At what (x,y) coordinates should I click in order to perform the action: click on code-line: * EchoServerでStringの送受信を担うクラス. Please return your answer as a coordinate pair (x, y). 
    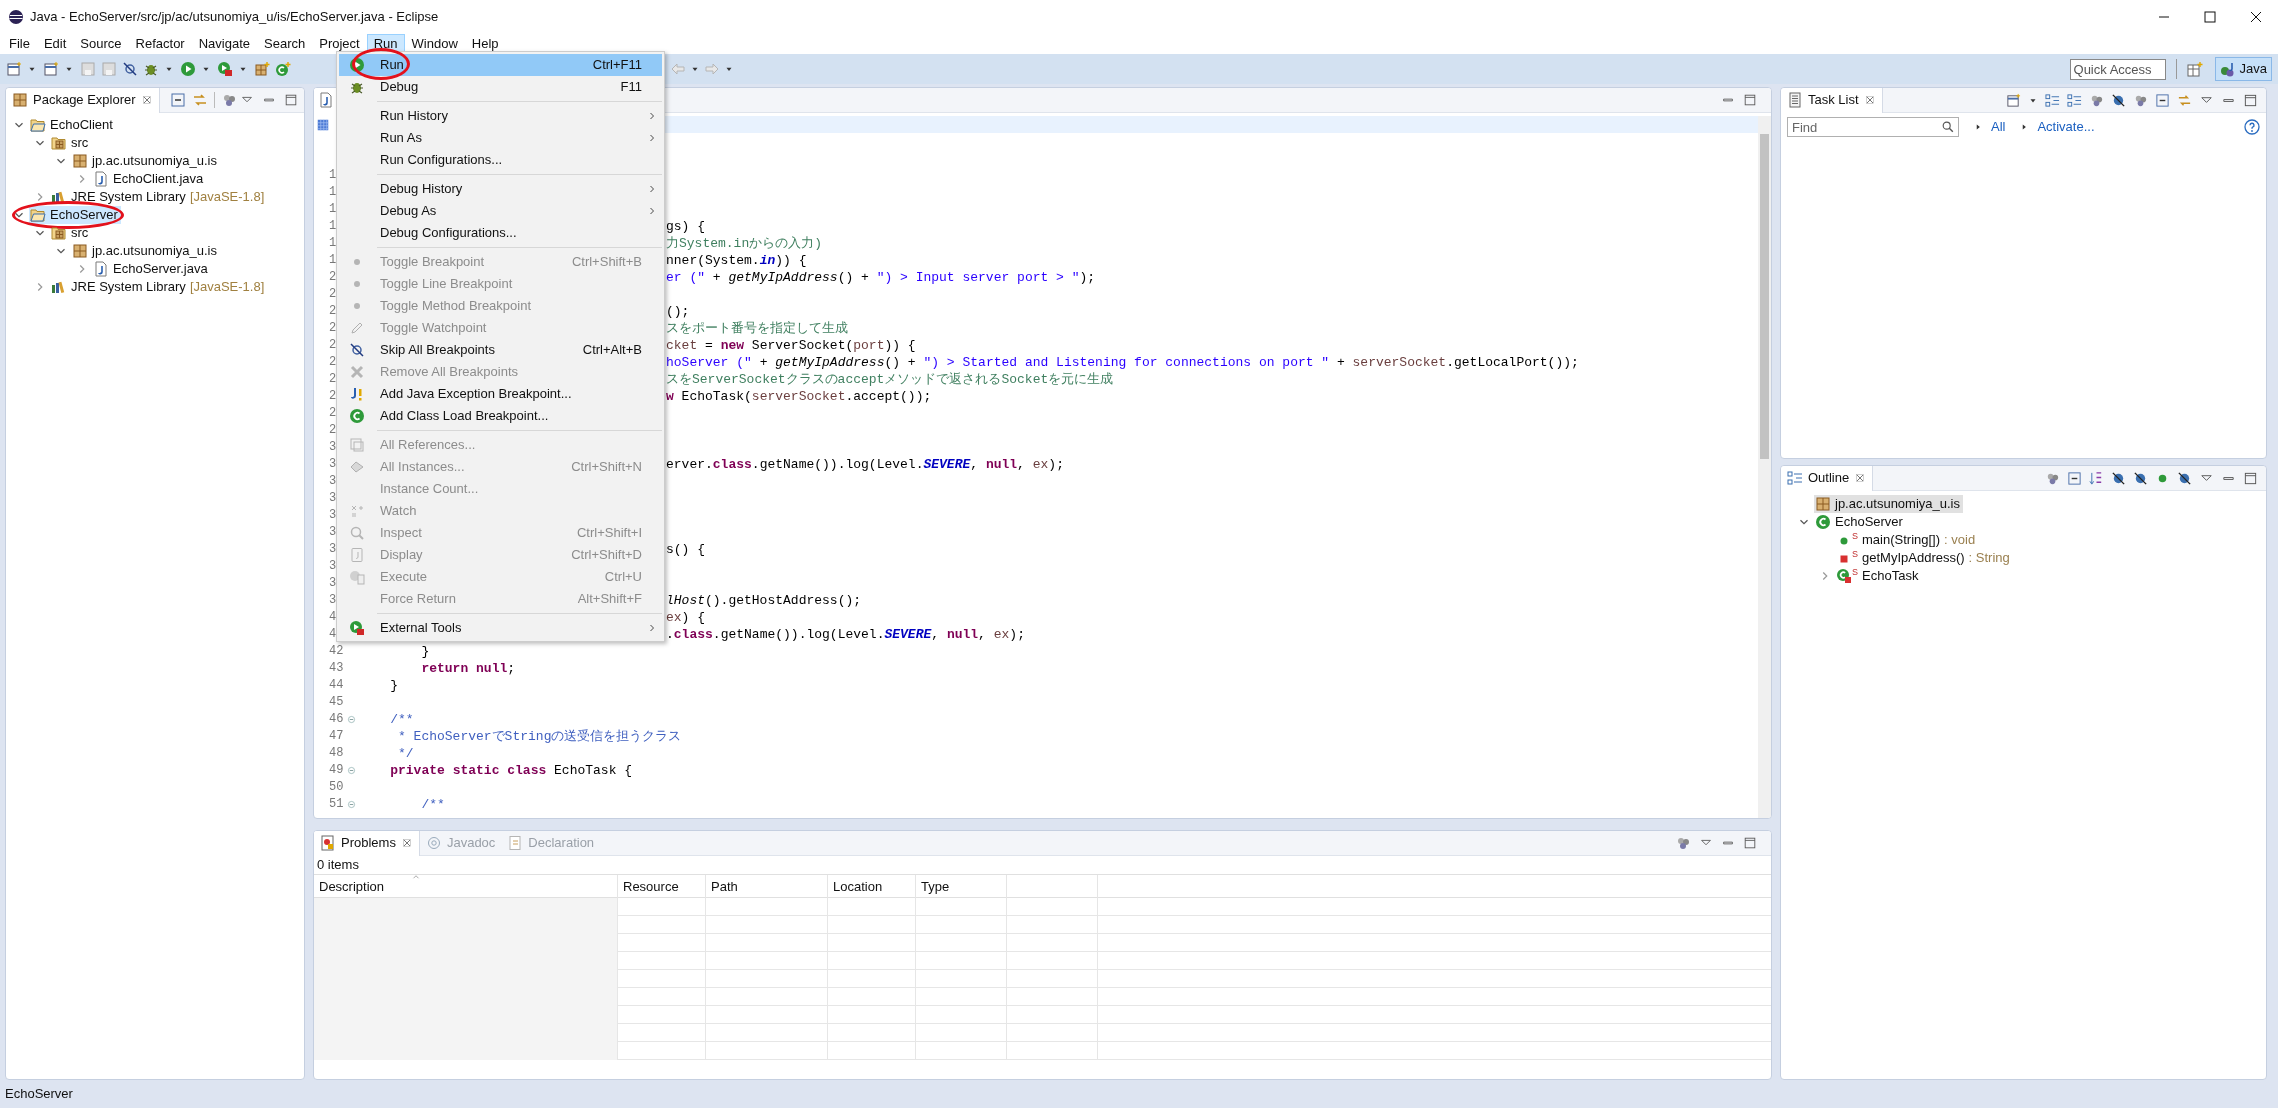
    Looking at the image, I should click on (539, 736).